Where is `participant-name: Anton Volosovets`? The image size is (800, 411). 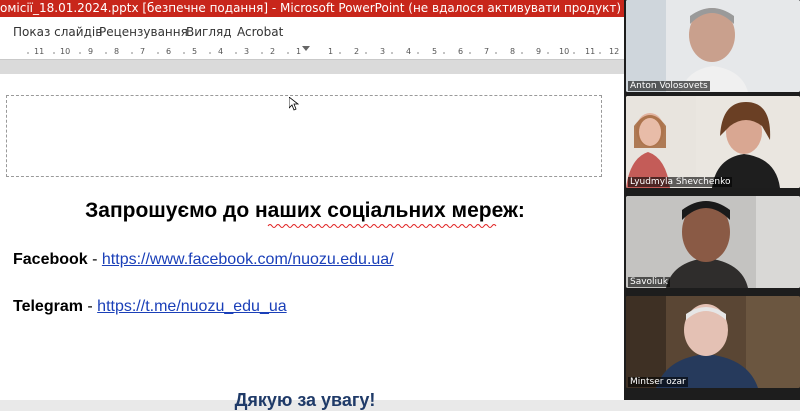 participant-name: Anton Volosovets is located at coordinates (669, 86).